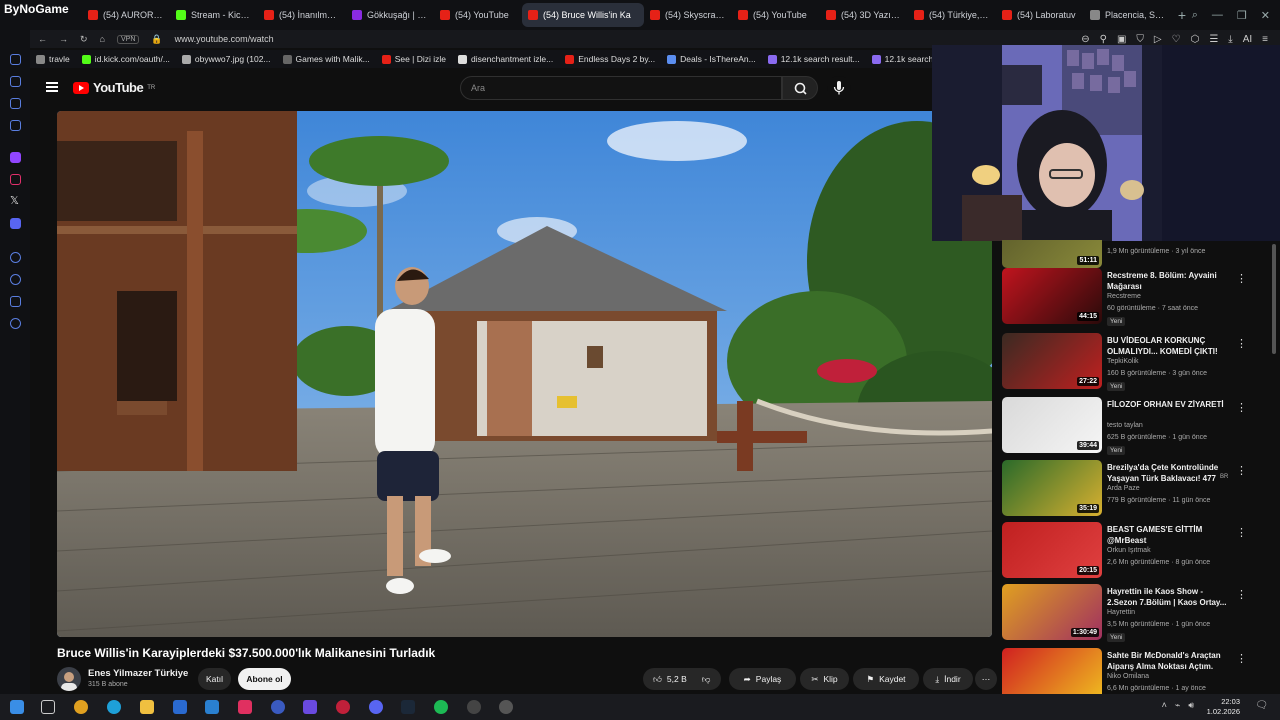 The height and width of the screenshot is (720, 1280). I want to click on voice-search-button, so click(839, 88).